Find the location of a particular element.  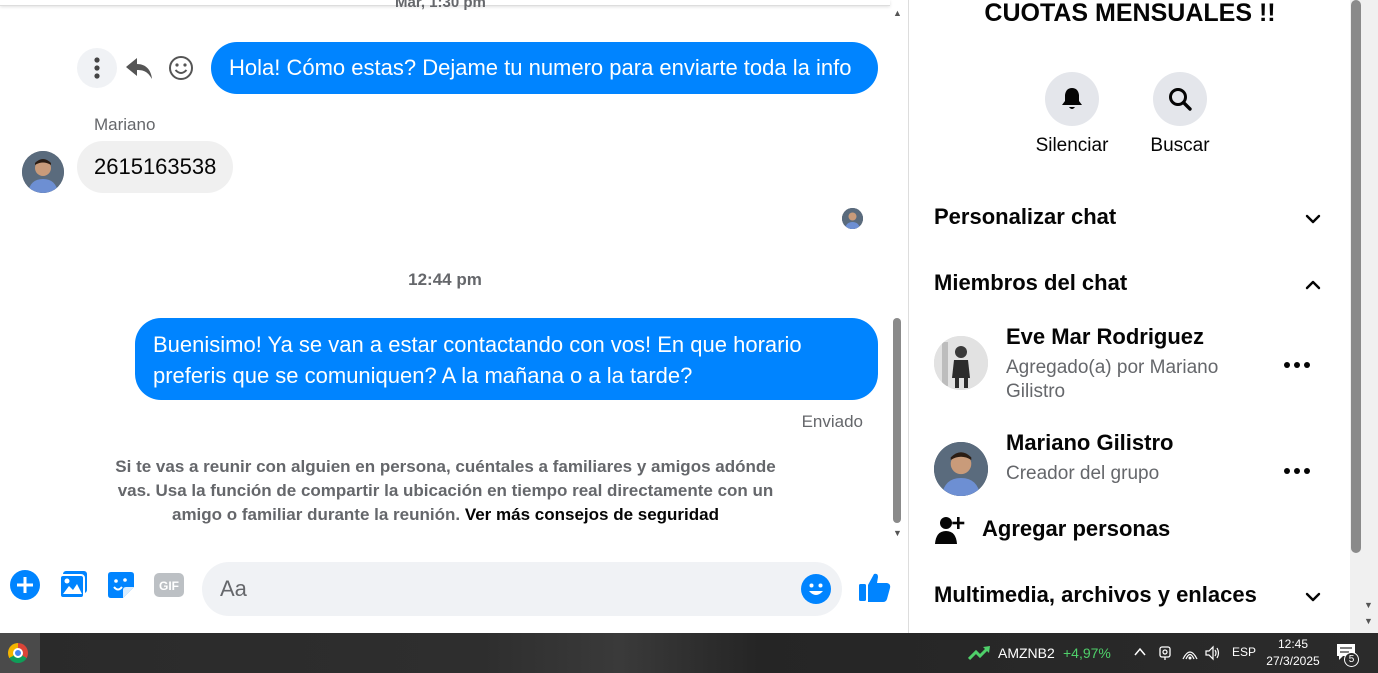

search-circle is located at coordinates (1180, 99).